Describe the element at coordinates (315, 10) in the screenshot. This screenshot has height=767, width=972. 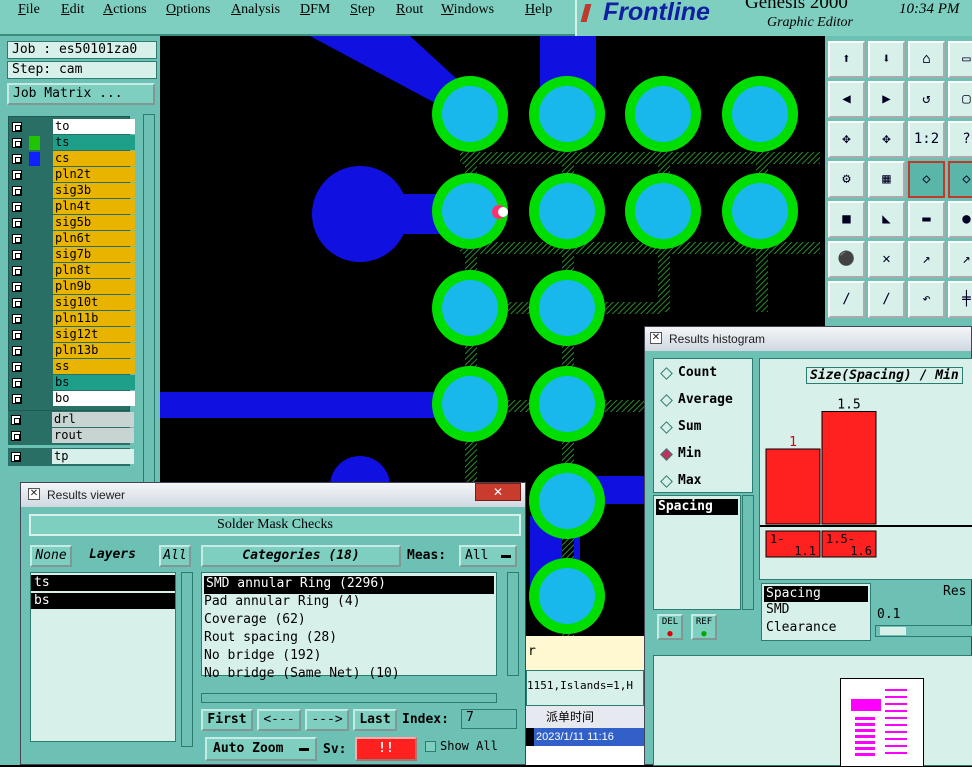
I see `menu-dfm: DFM` at that location.